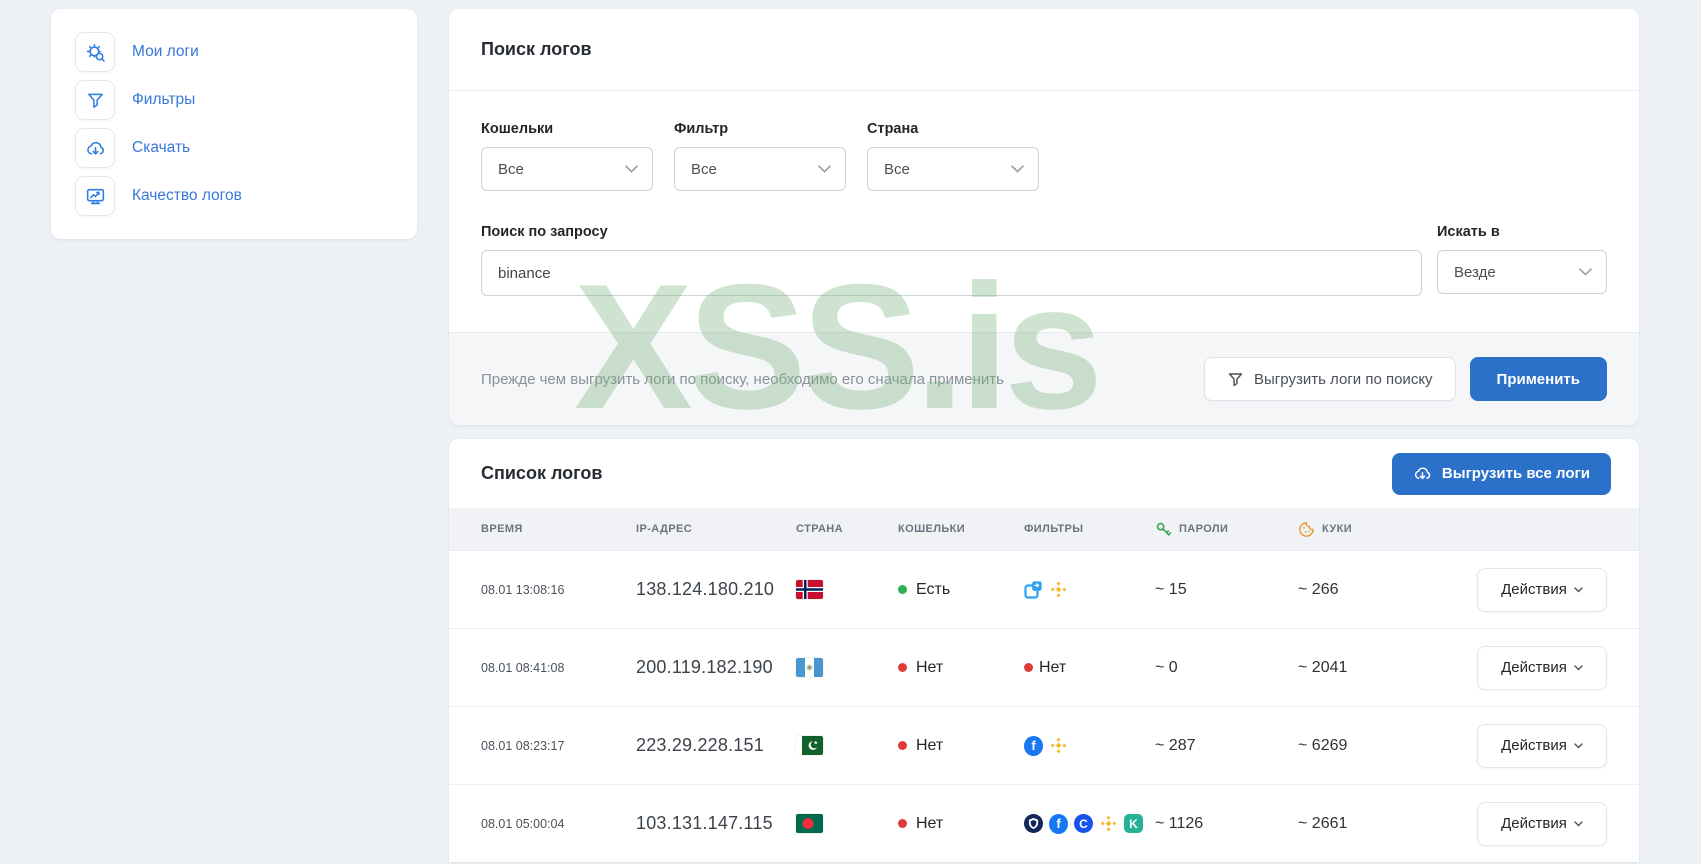  Describe the element at coordinates (664, 529) in the screenshot. I see `col-ip: IP-АДРЕС` at that location.